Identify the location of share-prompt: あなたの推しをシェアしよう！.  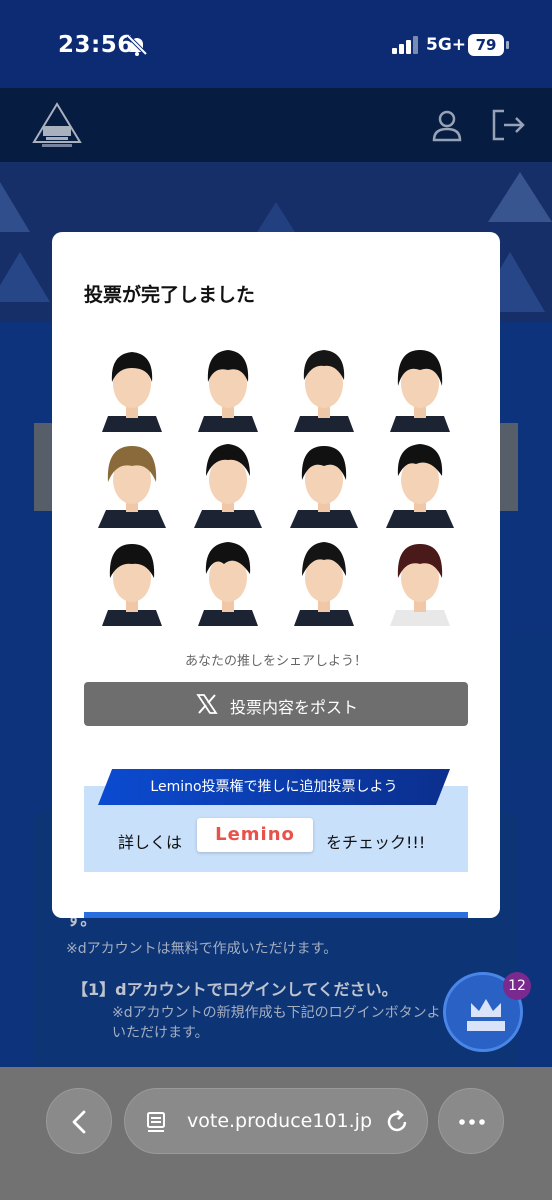
(275, 661).